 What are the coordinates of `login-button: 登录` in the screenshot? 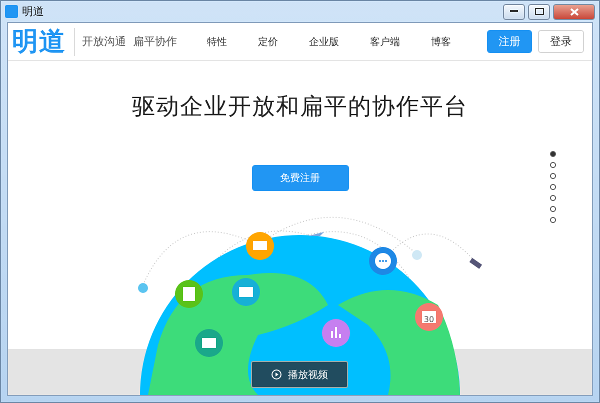 It's located at (561, 41).